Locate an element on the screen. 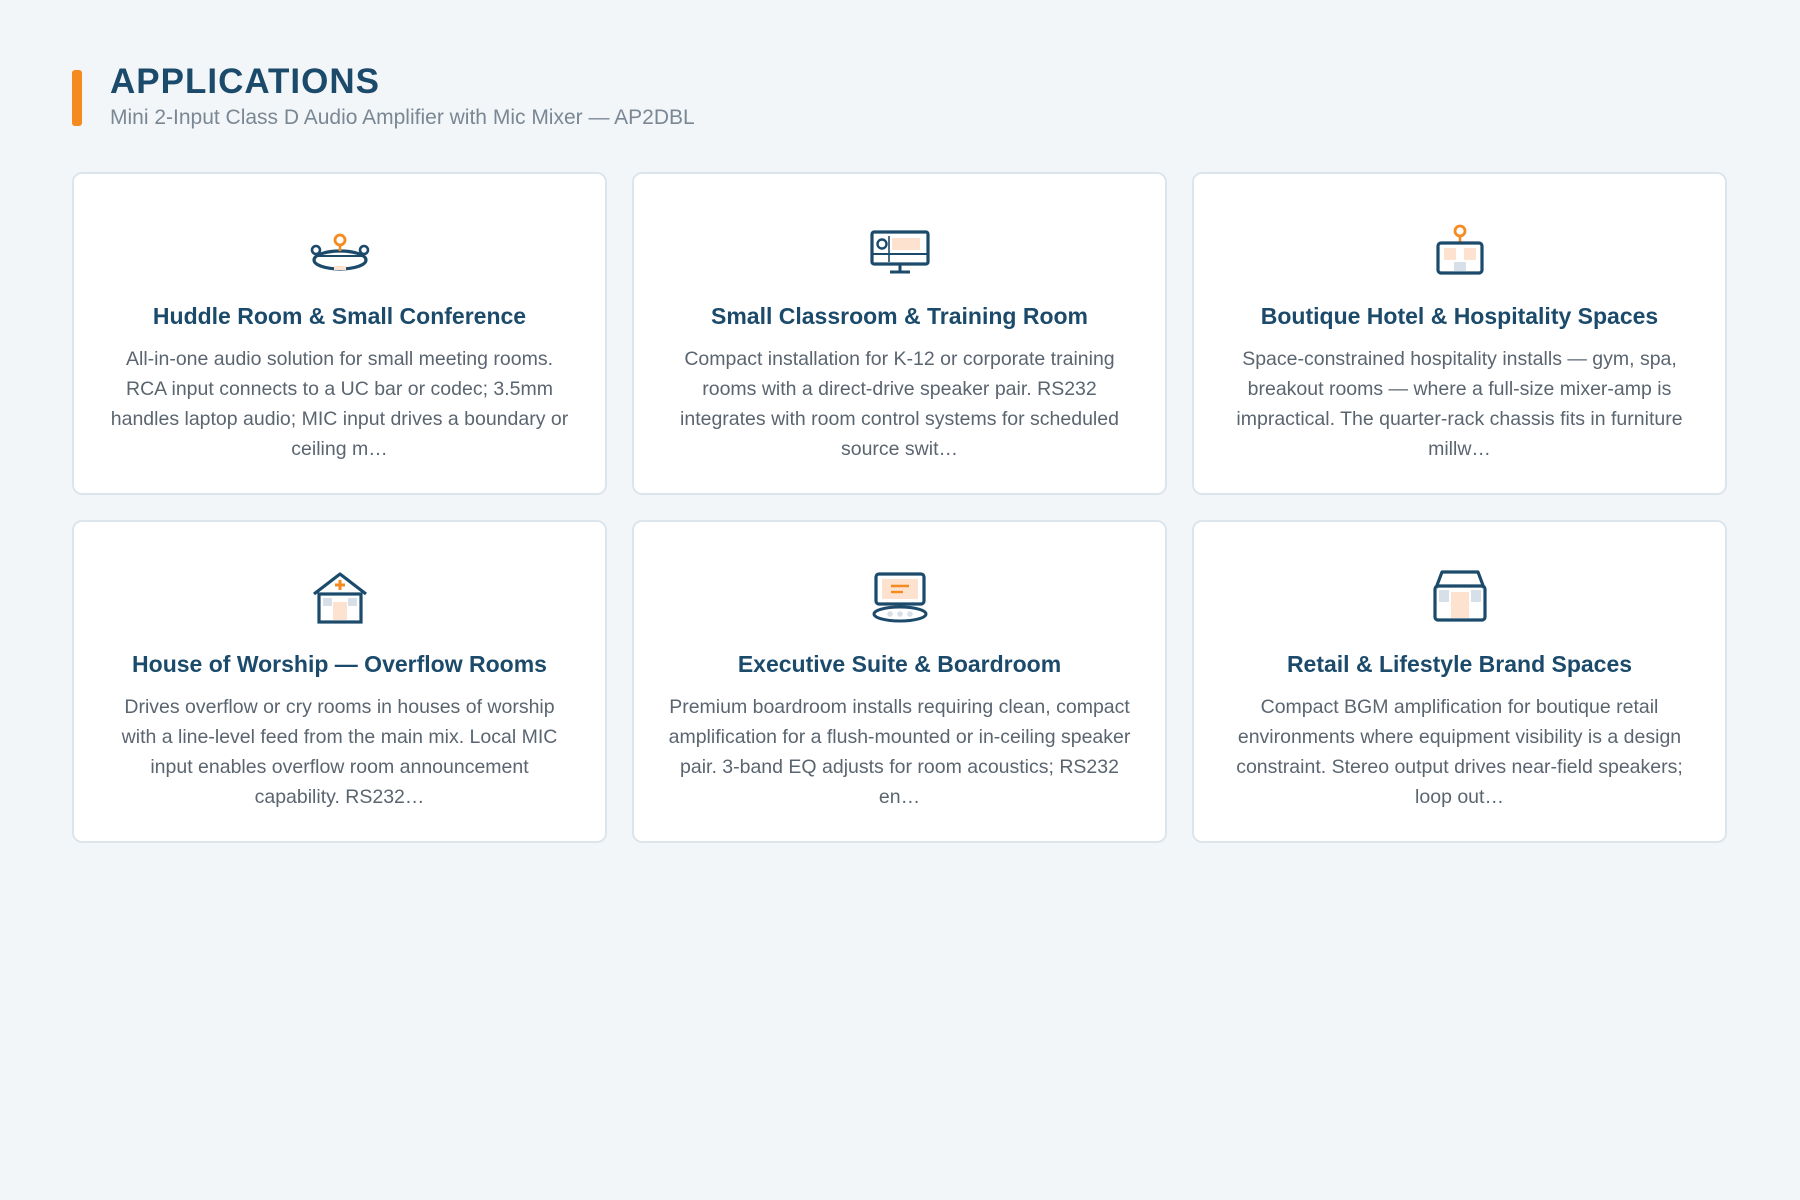 The width and height of the screenshot is (1800, 1200). card-title: Retail & Lifestyle Brand Spaces is located at coordinates (1459, 664).